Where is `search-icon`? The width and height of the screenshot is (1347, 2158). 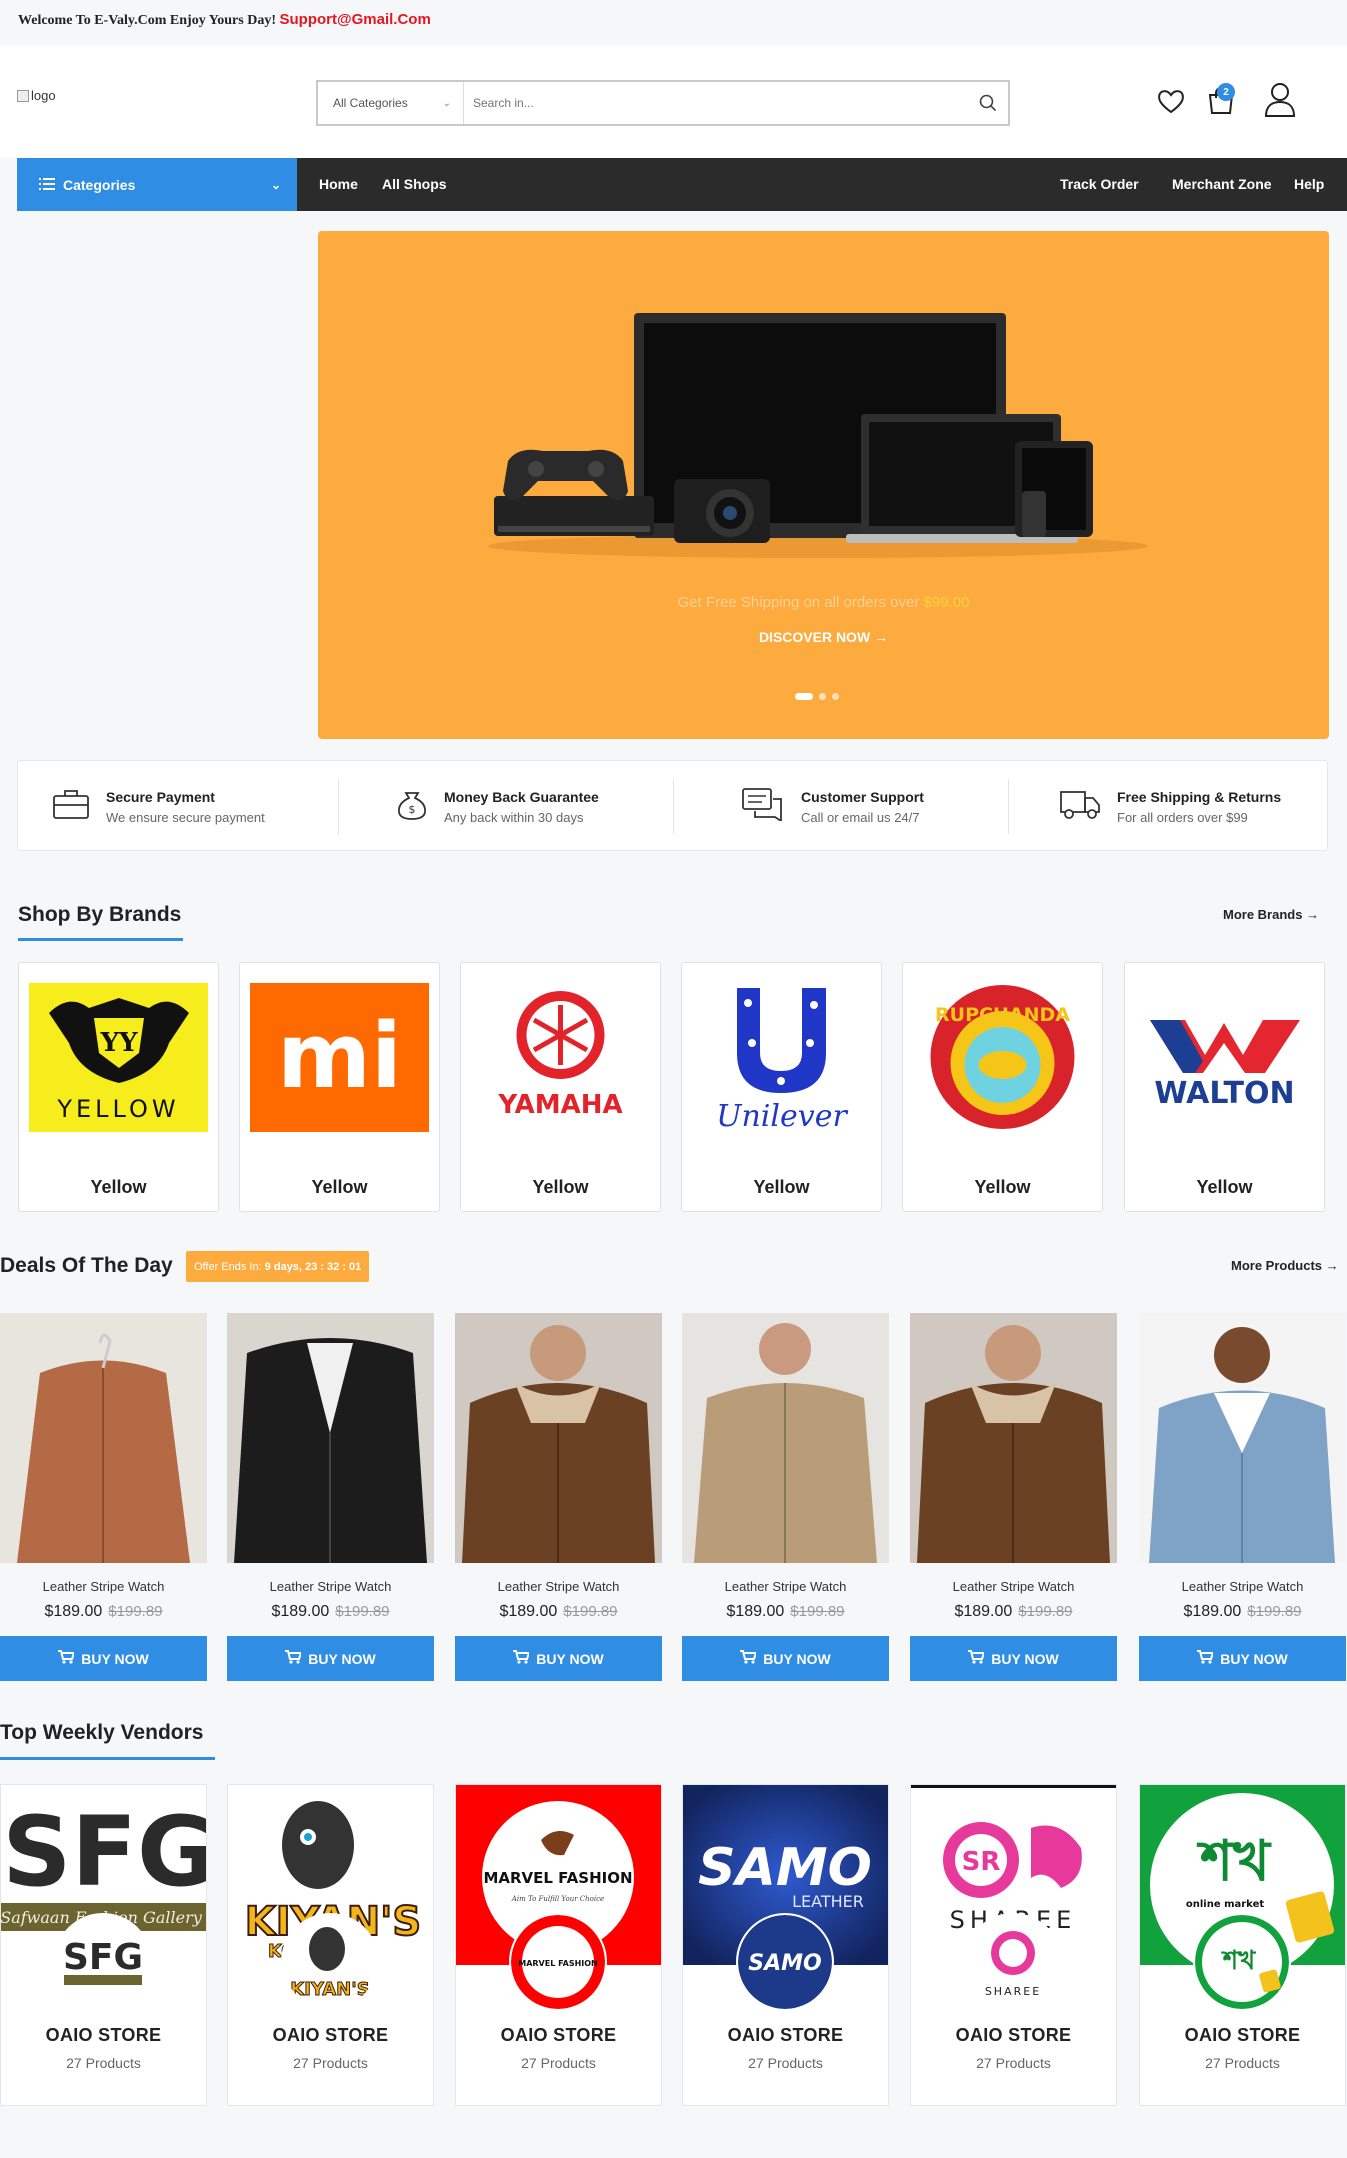
search-icon is located at coordinates (988, 103).